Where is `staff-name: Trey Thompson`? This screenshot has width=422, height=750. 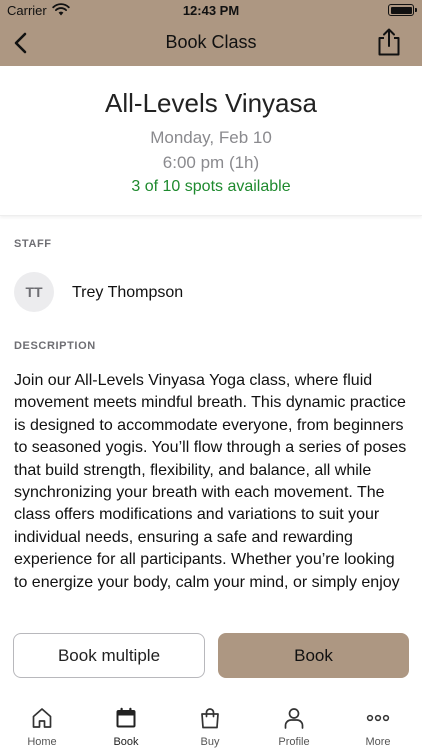 staff-name: Trey Thompson is located at coordinates (128, 292).